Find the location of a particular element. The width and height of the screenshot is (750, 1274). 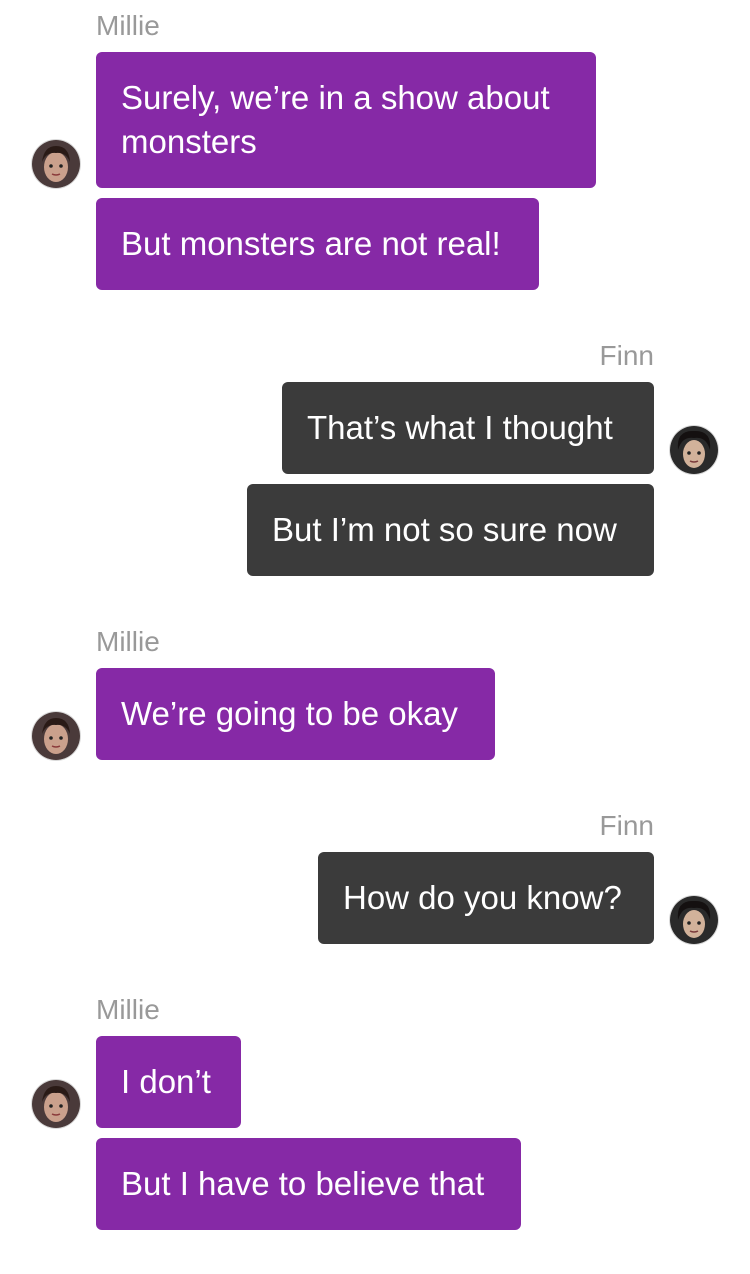

message-bubble: But I’m not so sure now is located at coordinates (450, 530).